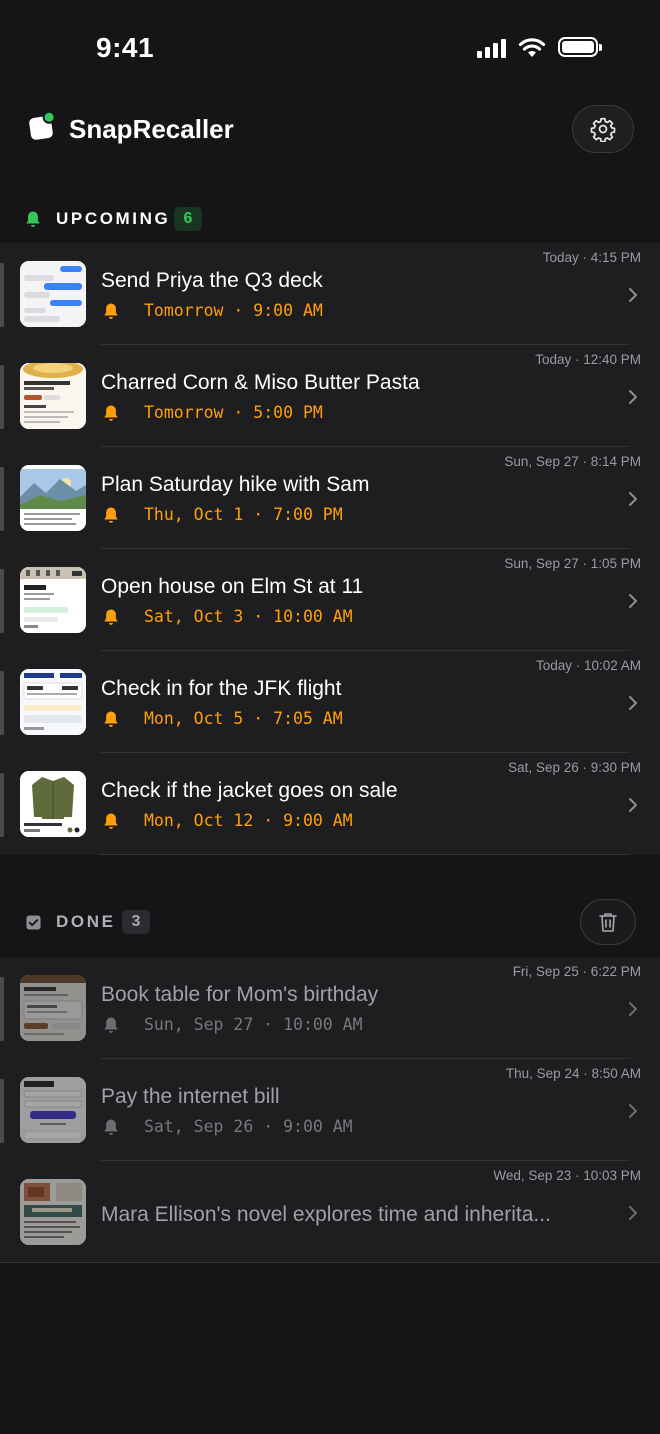  I want to click on reminder: Sun, Sep 27 · 10:00 AM, so click(232, 1024).